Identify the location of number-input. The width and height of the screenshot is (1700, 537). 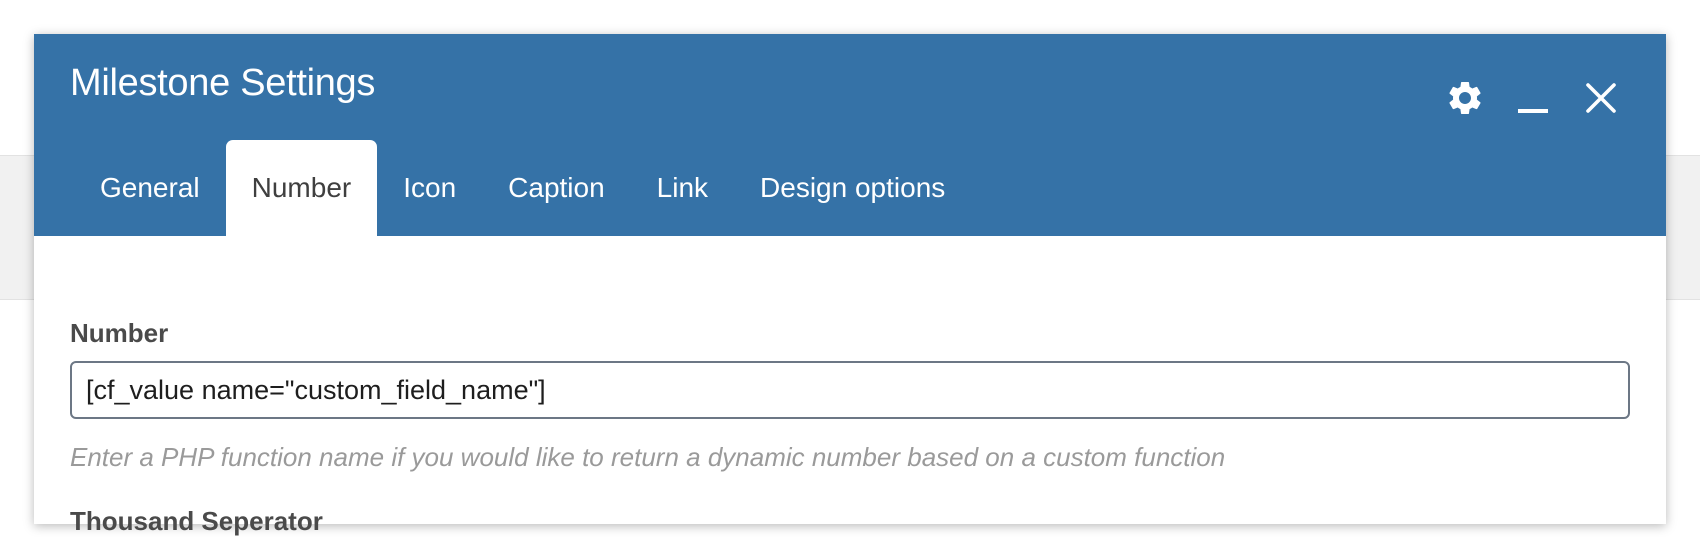
(850, 390).